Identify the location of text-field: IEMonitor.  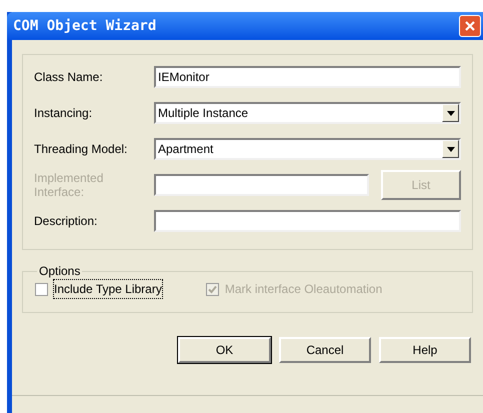
(307, 77).